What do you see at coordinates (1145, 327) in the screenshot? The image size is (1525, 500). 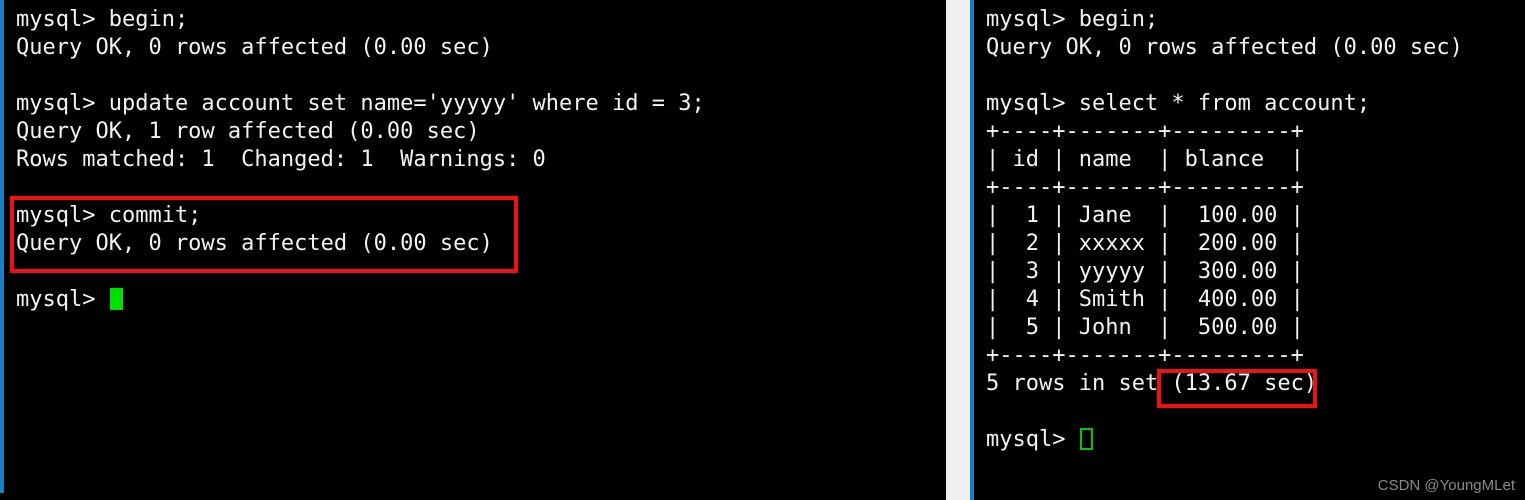 I see `table-row: | 5 | John | 500.00 |` at bounding box center [1145, 327].